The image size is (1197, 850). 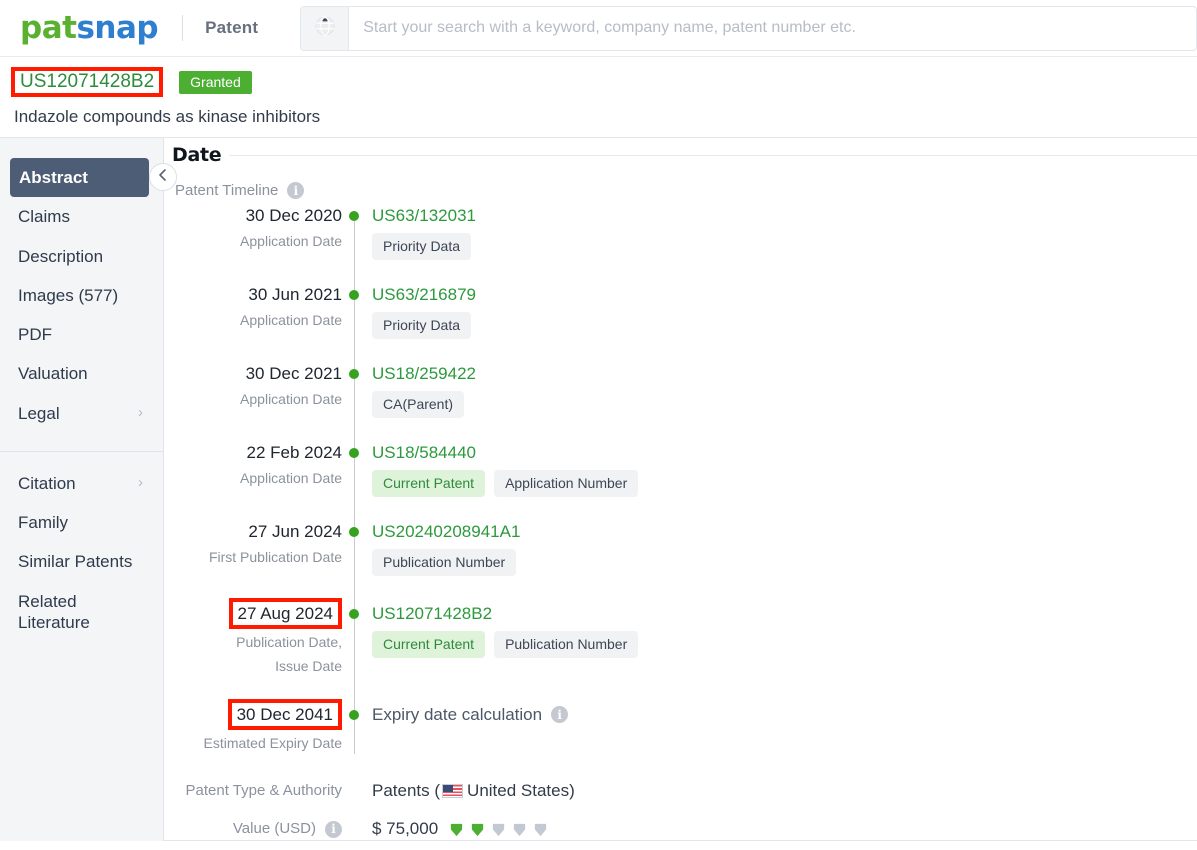 I want to click on timeline-left: 27 Jun 2024 First Publication Date, so click(x=253, y=547).